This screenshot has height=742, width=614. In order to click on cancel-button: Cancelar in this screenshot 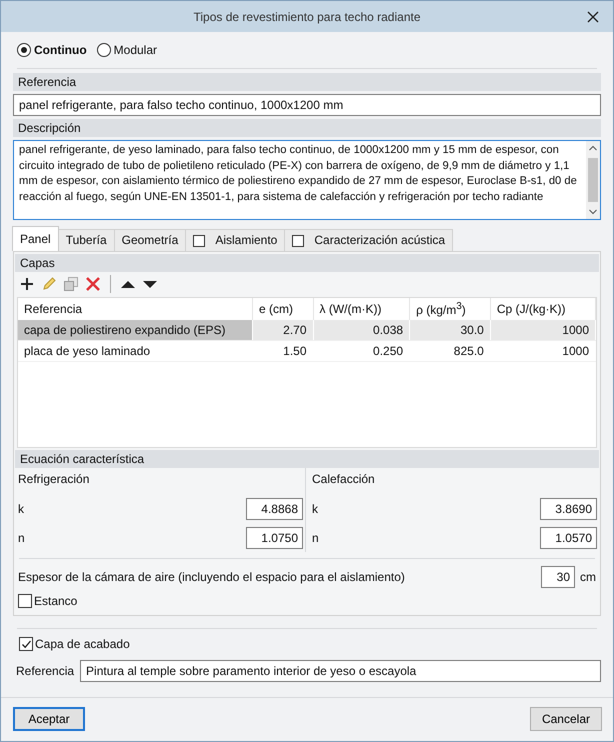, I will do `click(566, 719)`.